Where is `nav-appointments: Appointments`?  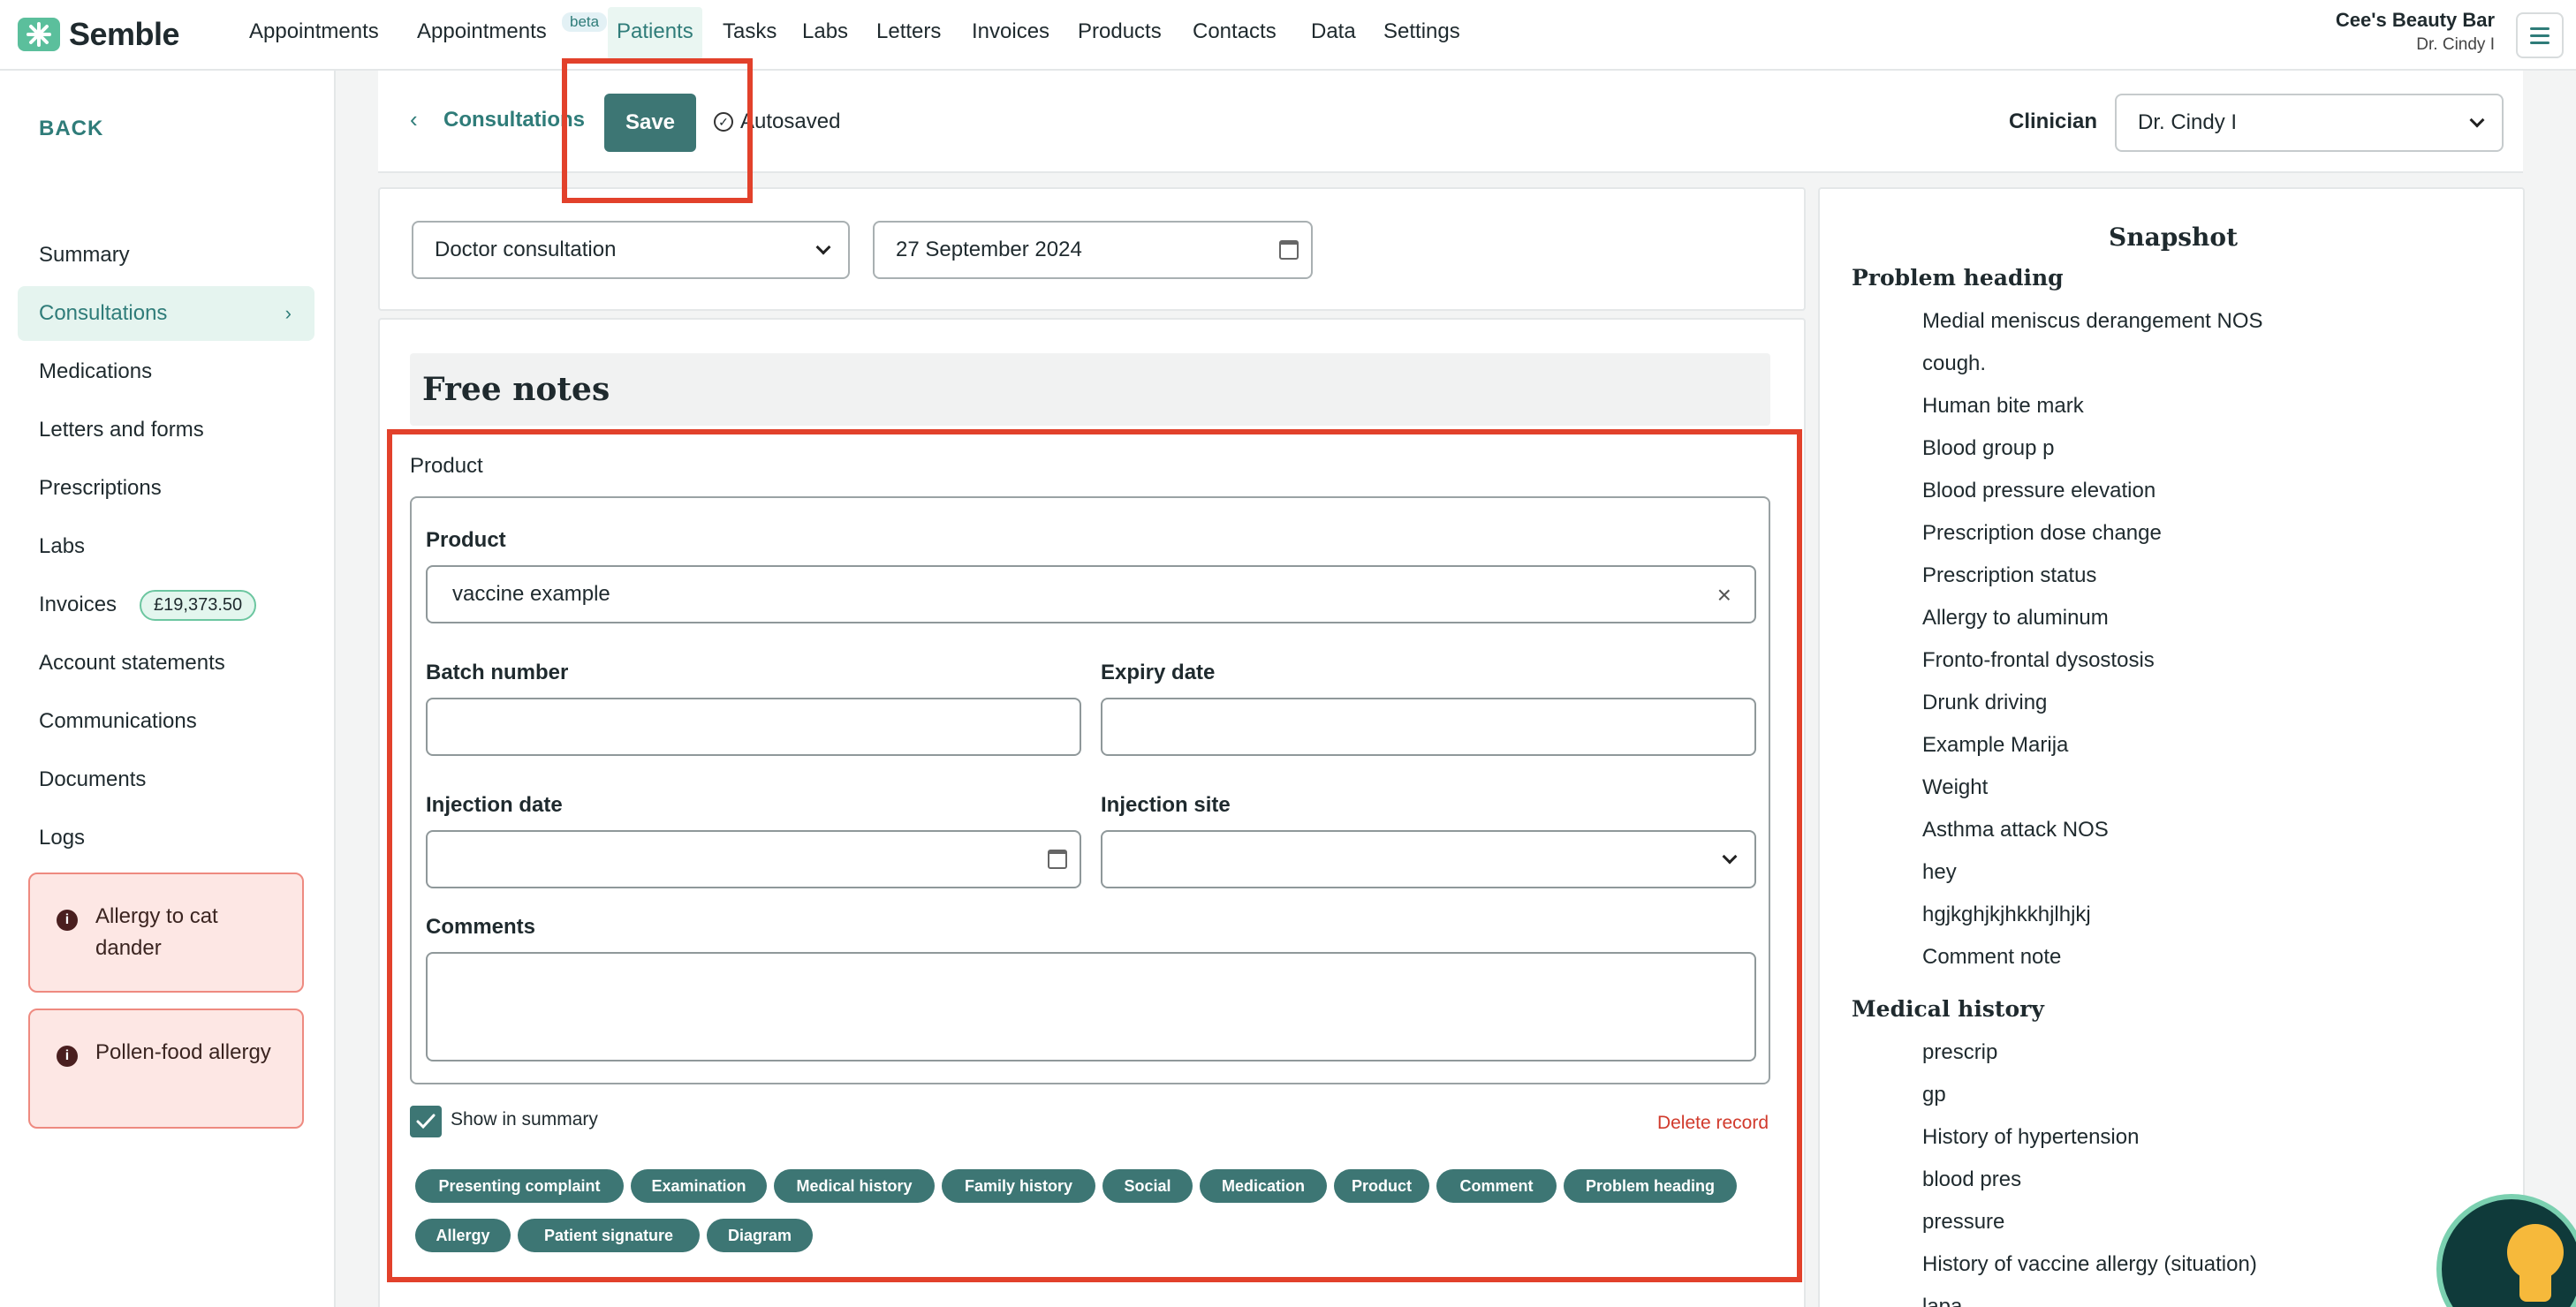
nav-appointments: Appointments is located at coordinates (314, 31).